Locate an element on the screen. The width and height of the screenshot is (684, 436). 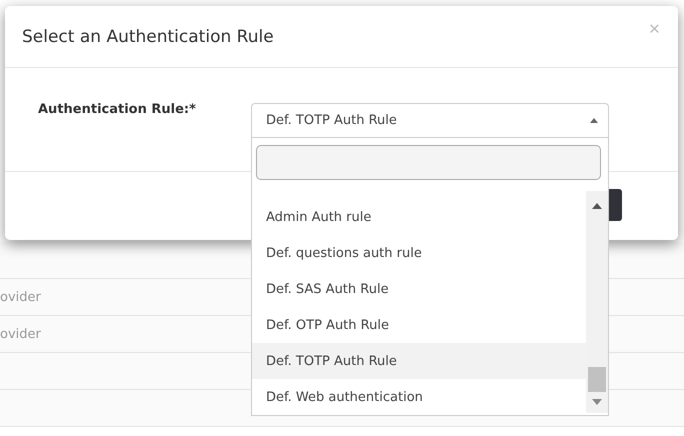
rule-select: Def. TOTP Auth Rule is located at coordinates (430, 120).